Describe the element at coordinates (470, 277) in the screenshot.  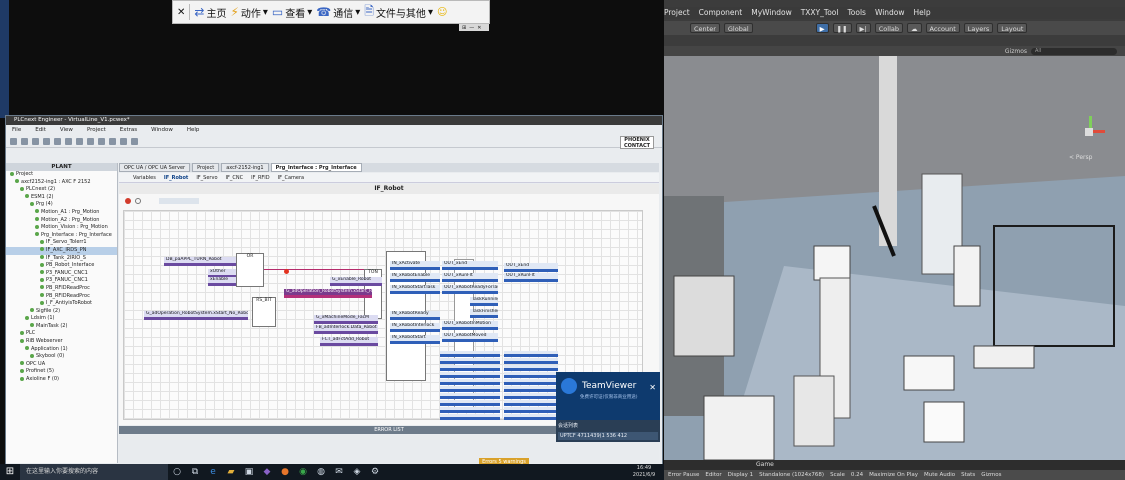
I see `var-out-2: OUT_xRunFlt` at that location.